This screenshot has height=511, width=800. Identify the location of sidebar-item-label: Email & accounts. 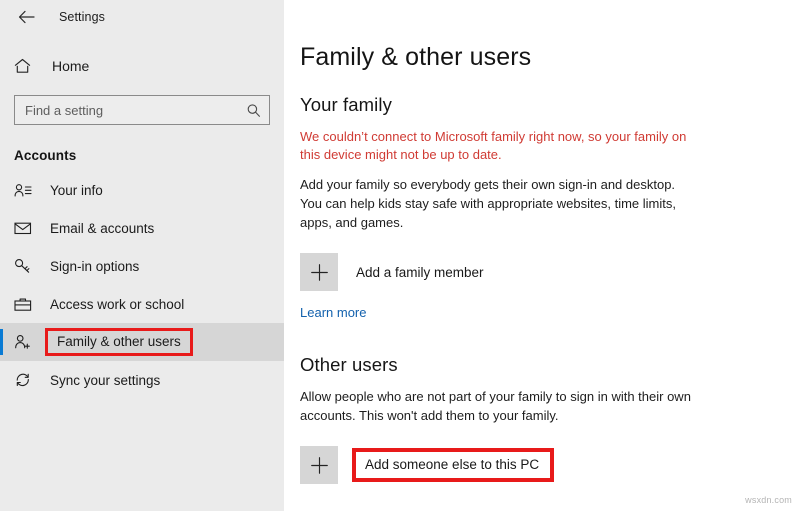
(102, 228).